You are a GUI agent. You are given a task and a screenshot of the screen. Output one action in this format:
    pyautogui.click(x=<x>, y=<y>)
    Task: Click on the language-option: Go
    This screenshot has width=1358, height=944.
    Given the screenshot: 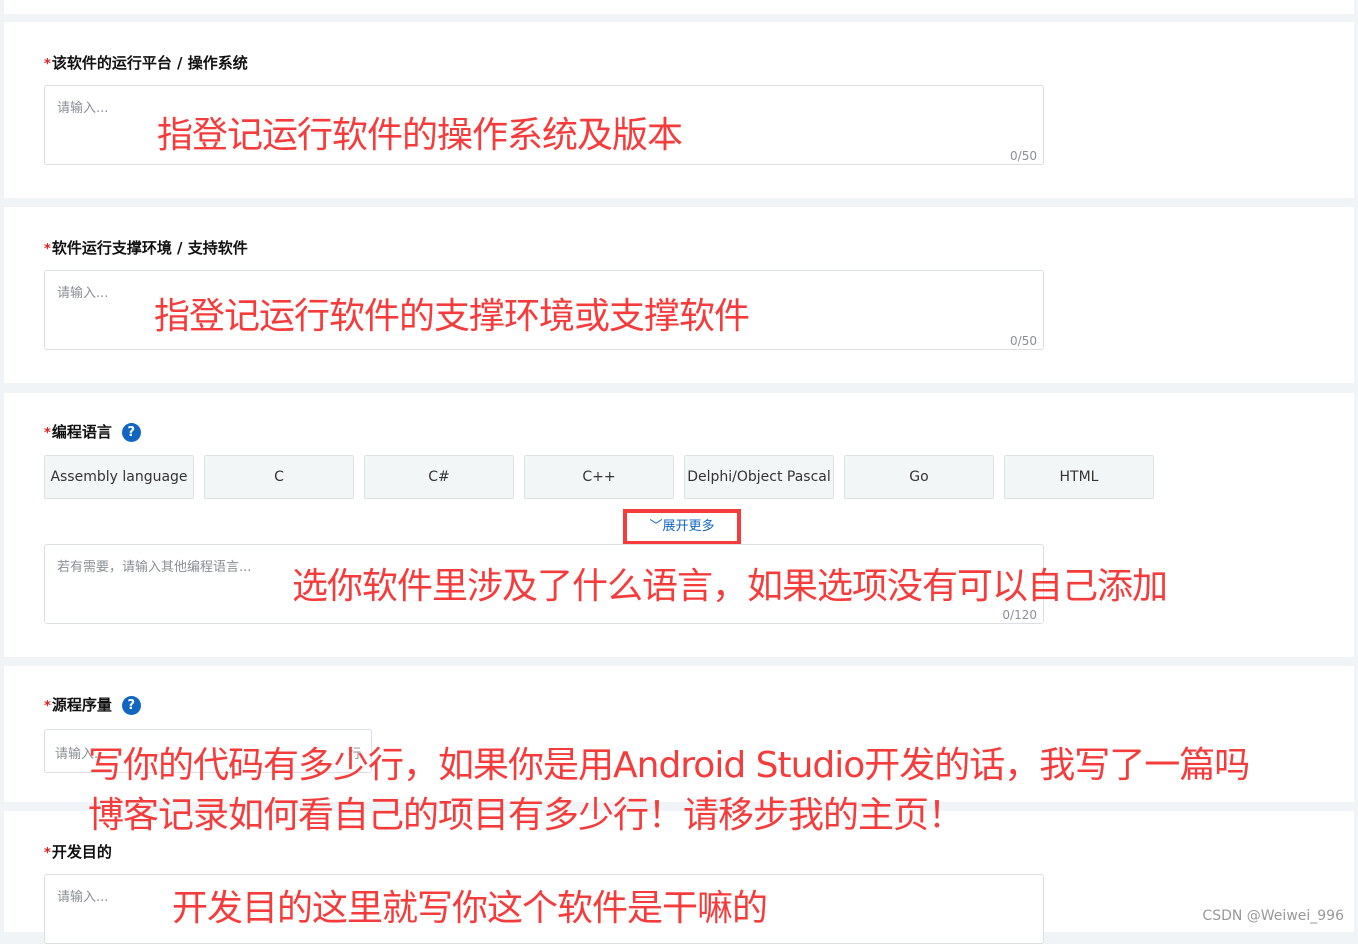 What is the action you would take?
    pyautogui.click(x=919, y=477)
    